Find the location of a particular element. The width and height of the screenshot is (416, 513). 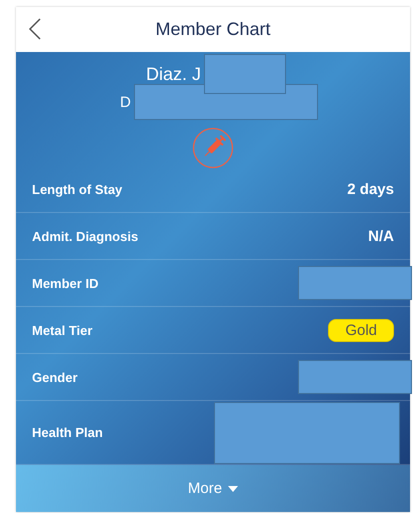

member-subtitle: D is located at coordinates (125, 102).